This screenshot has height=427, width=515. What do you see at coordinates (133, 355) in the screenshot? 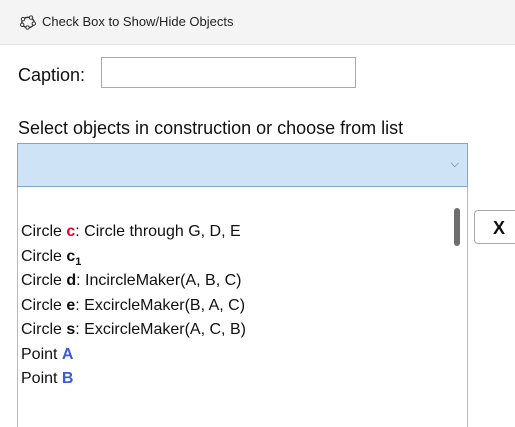
I see `list-item-point-a: Point A` at bounding box center [133, 355].